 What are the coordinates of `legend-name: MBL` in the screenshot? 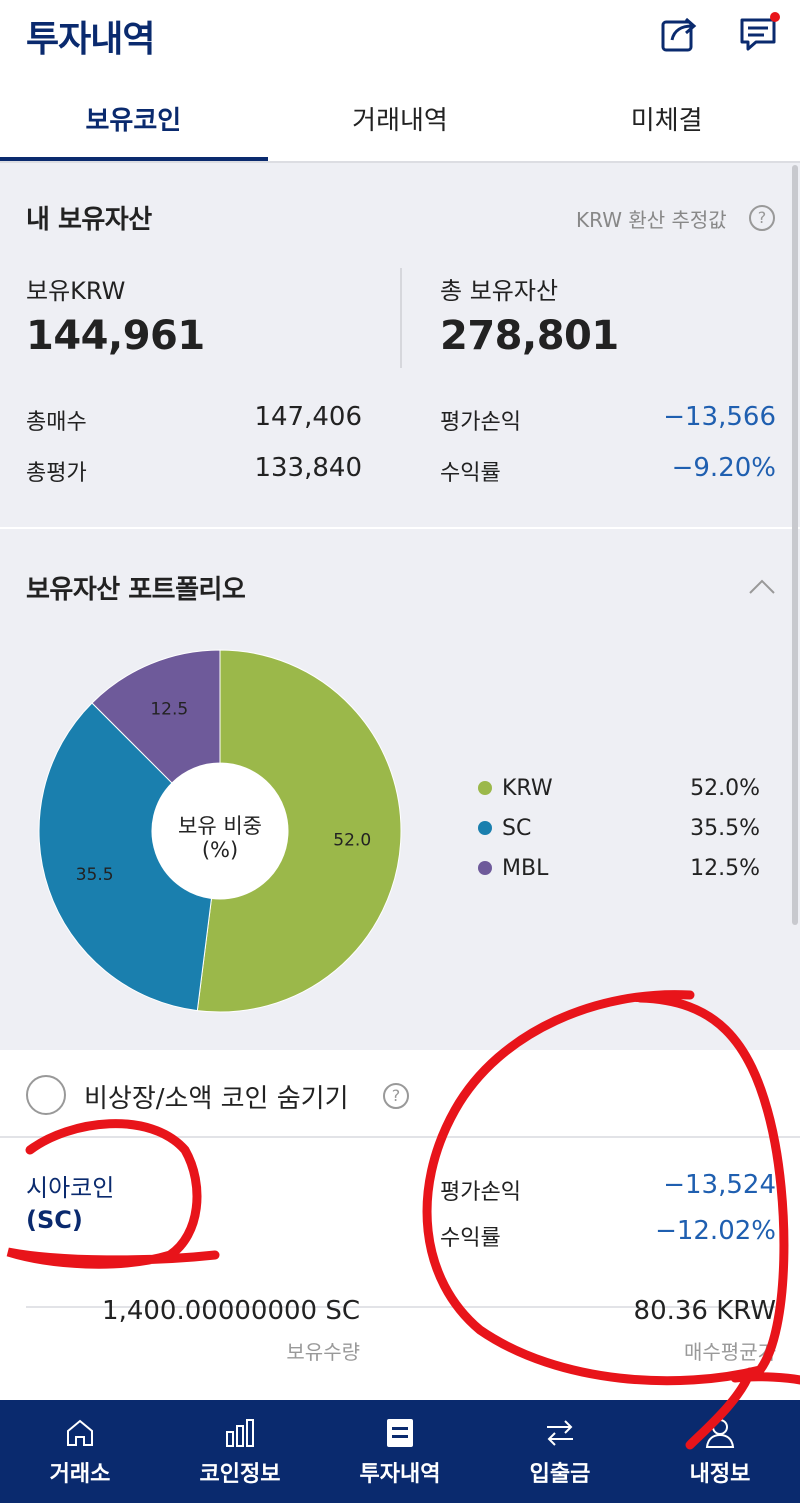 It's located at (525, 868).